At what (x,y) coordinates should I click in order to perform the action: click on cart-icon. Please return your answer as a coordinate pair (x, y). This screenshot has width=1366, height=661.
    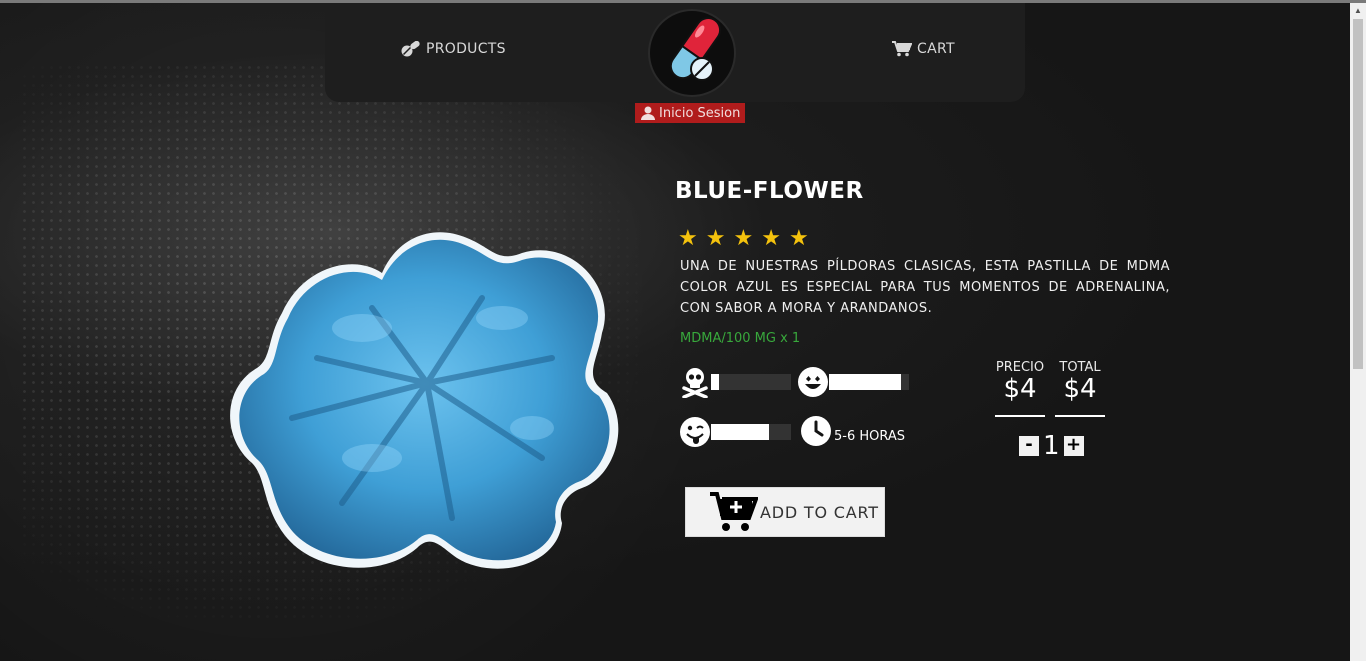
    Looking at the image, I should click on (902, 49).